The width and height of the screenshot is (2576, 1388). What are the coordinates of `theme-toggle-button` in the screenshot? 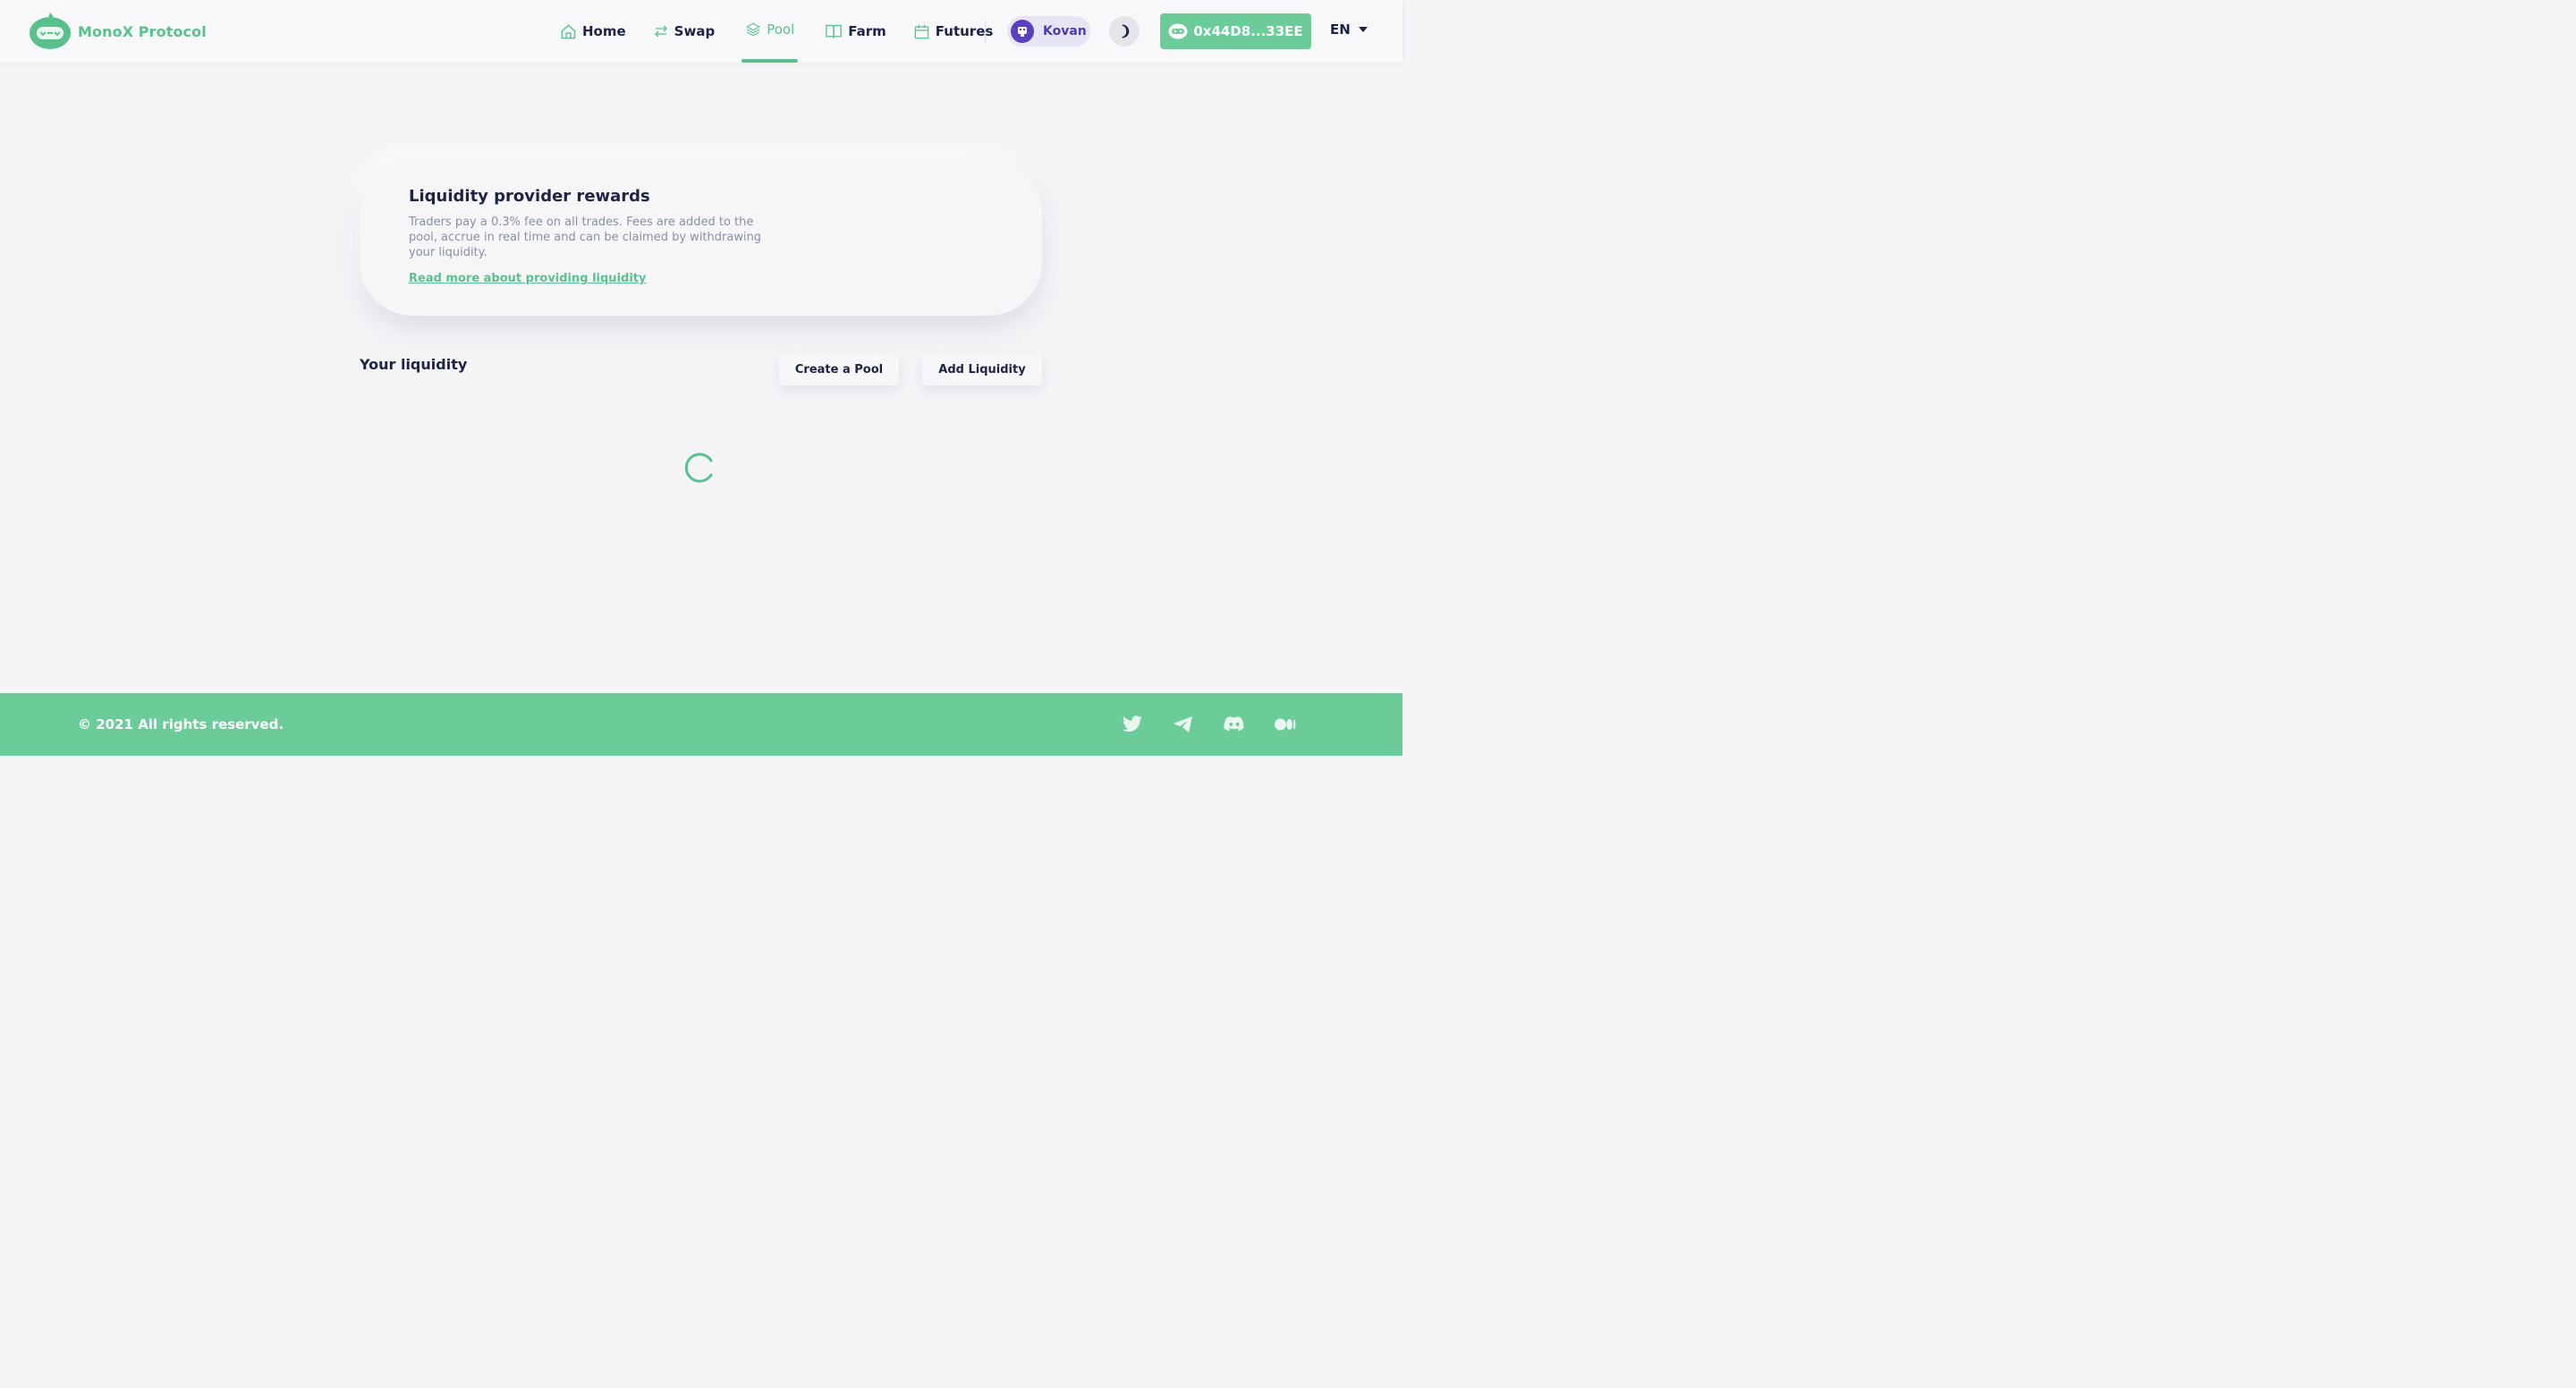 It's located at (1124, 32).